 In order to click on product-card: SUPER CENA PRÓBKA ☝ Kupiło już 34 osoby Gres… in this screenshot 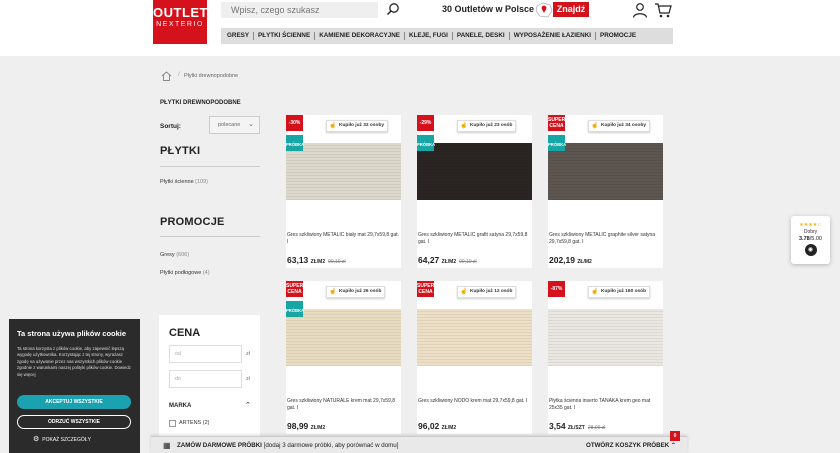, I will do `click(605, 191)`.